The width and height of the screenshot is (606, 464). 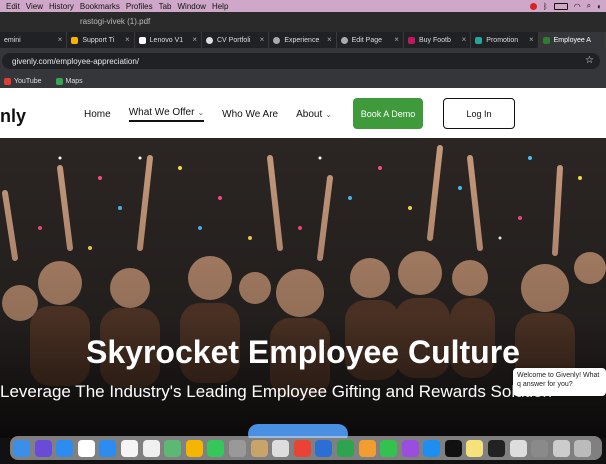 I want to click on finder-icon, so click(x=21, y=448).